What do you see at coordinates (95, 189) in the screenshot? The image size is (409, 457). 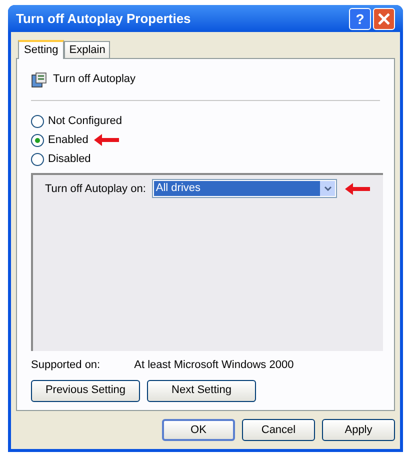 I see `setting-label: Turn off Autoplay on:` at bounding box center [95, 189].